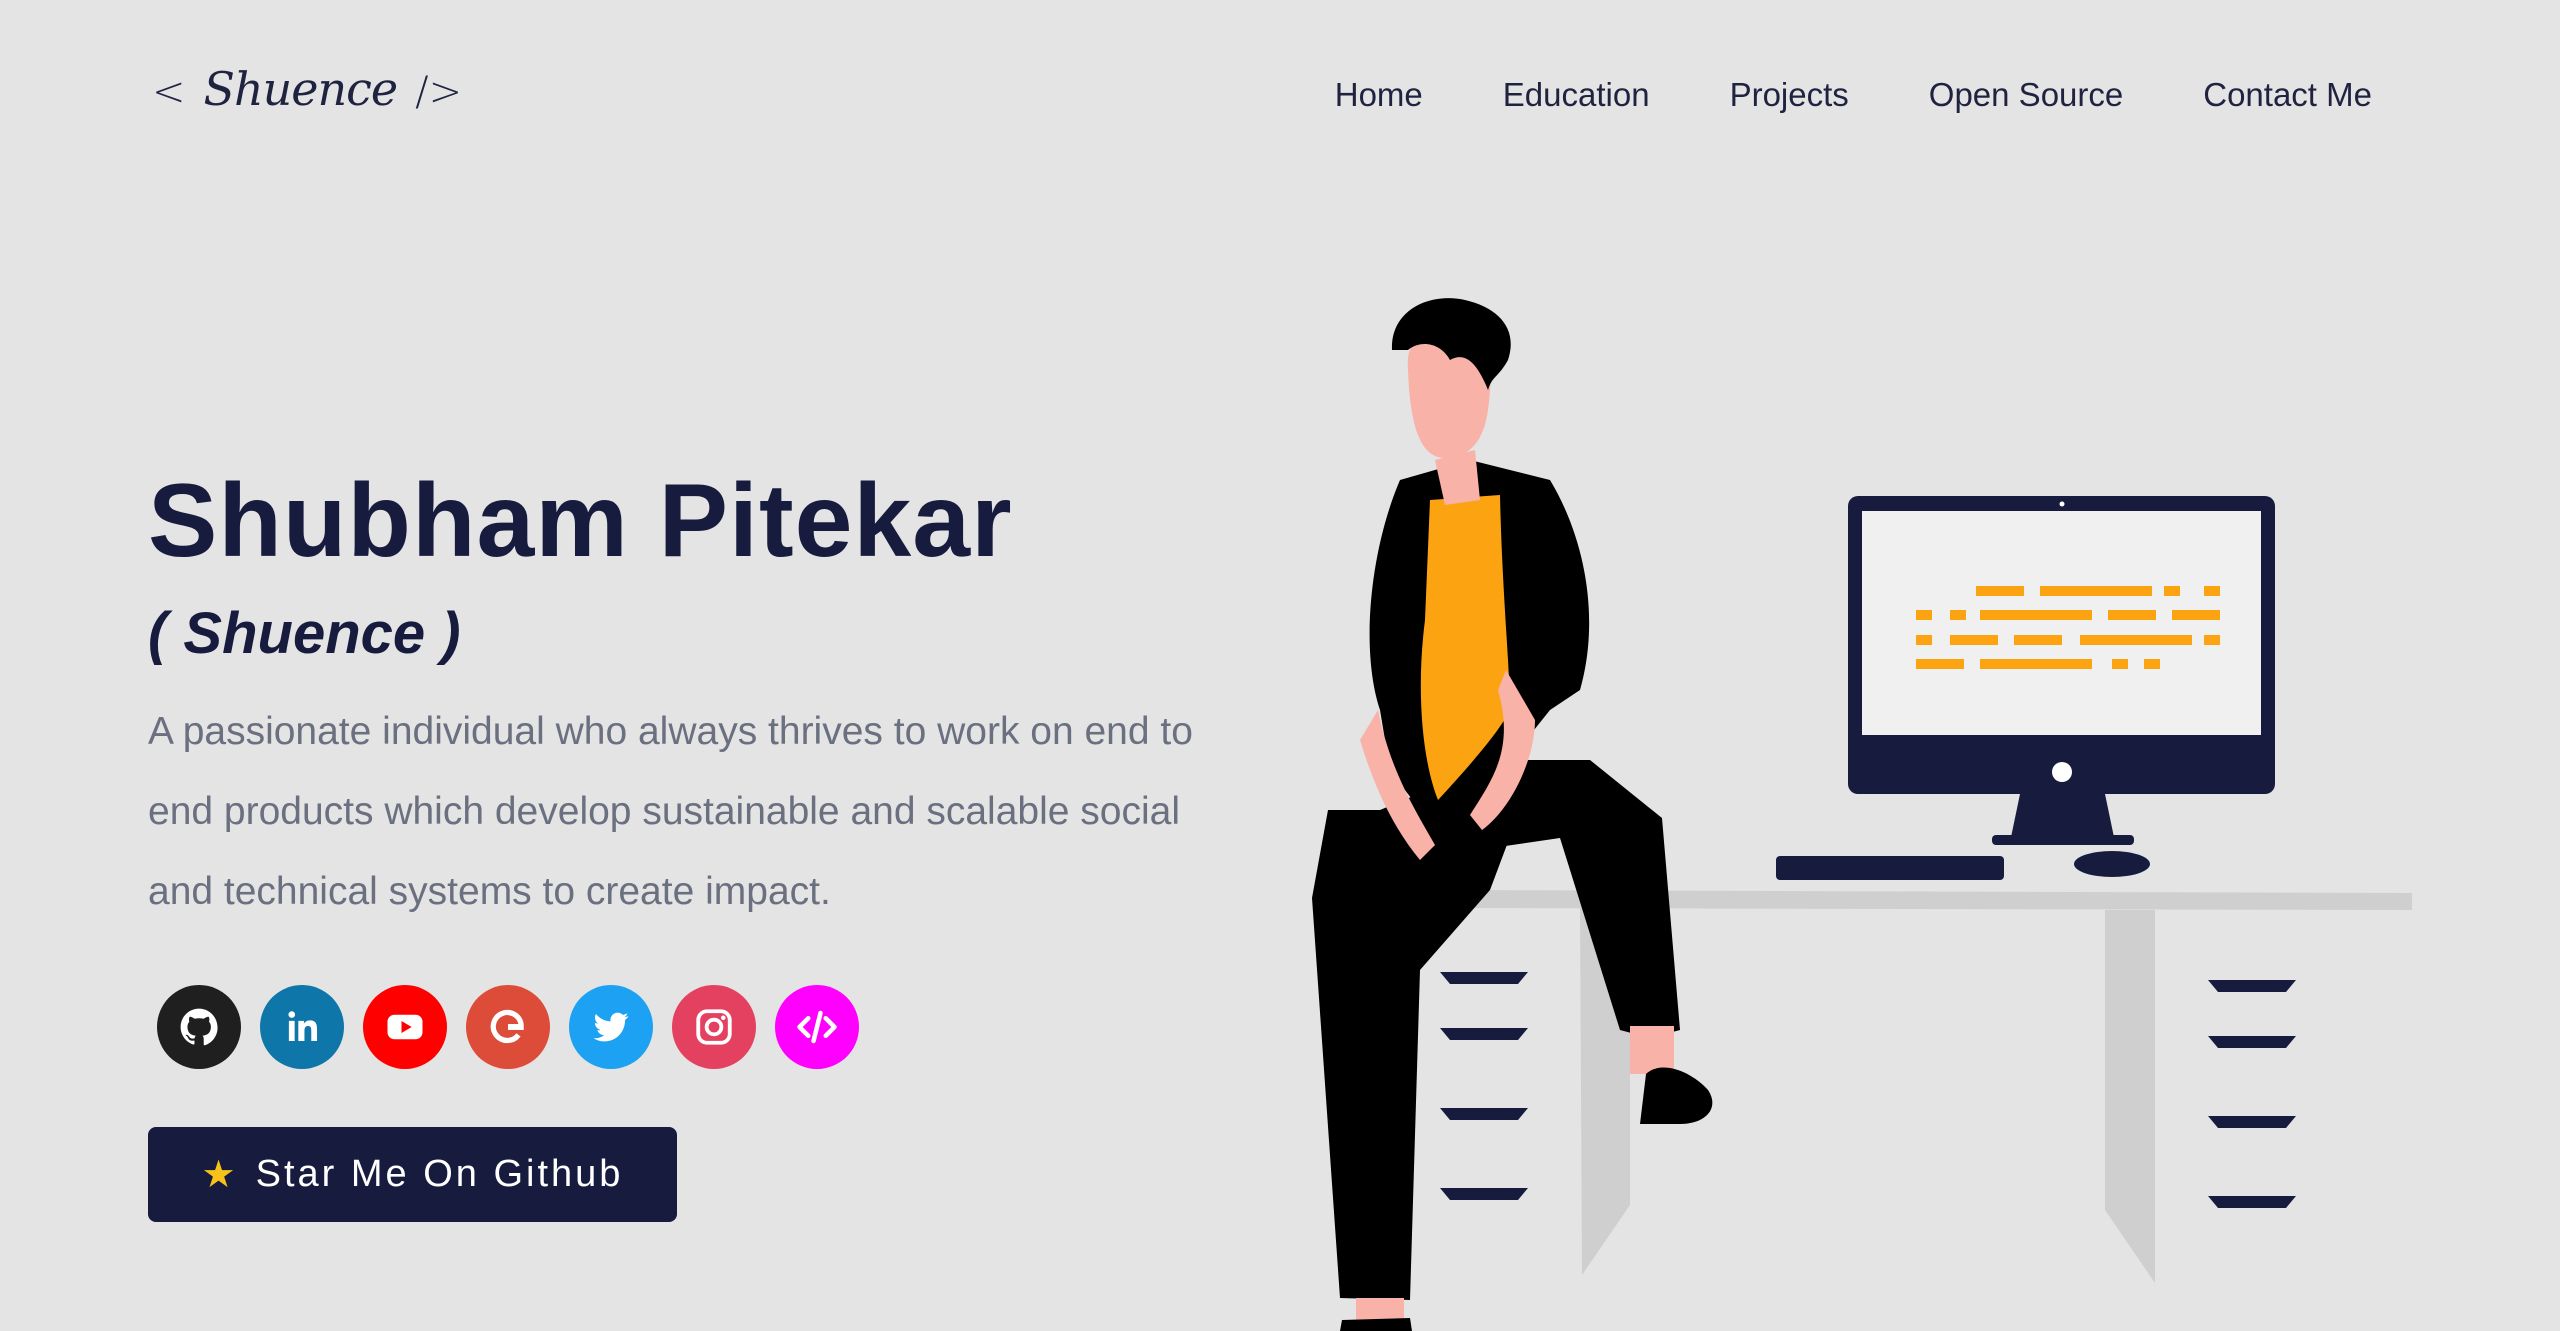 This screenshot has width=2560, height=1331. I want to click on logo-signature: Shuence, so click(301, 89).